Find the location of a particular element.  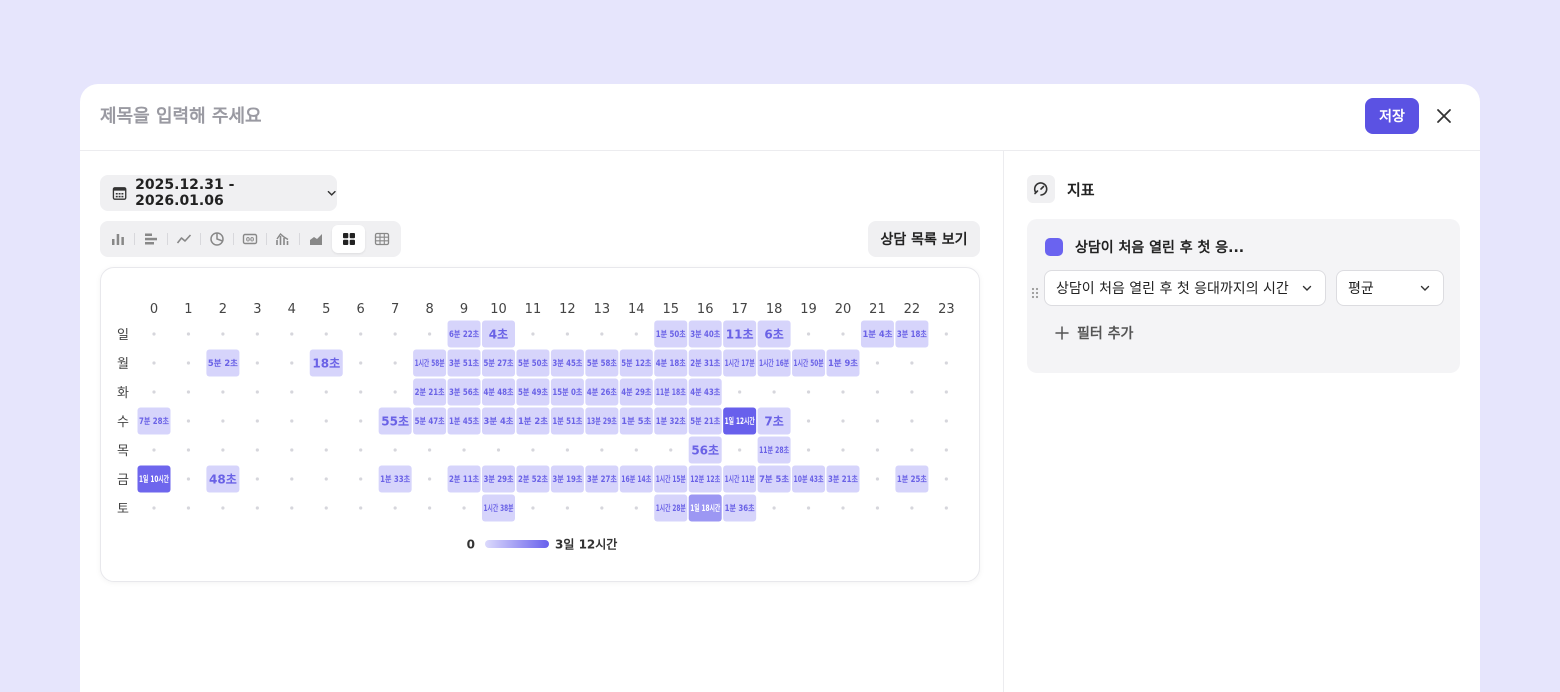

hour-label: 11 is located at coordinates (533, 309).